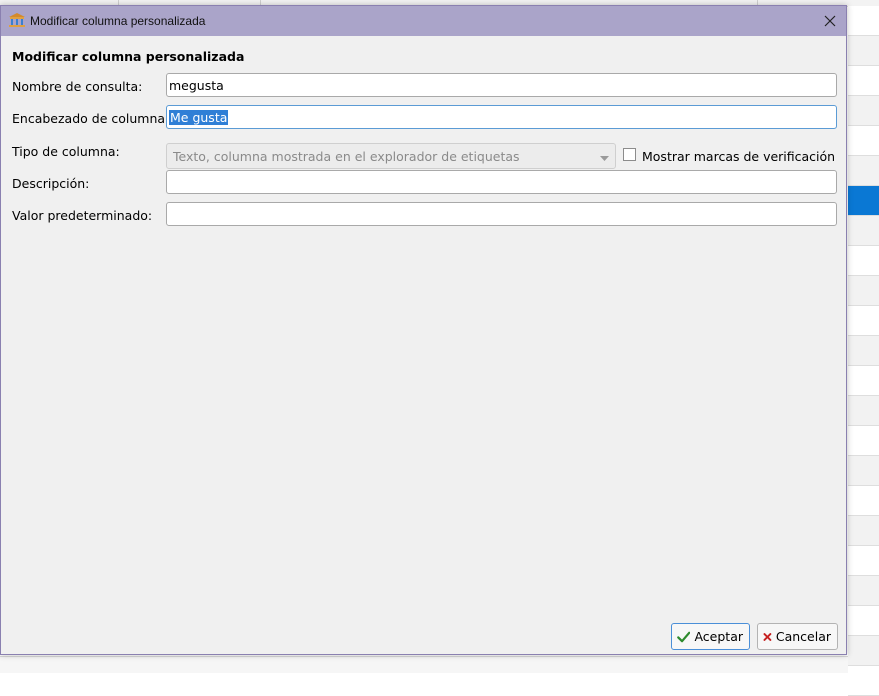  What do you see at coordinates (501, 182) in the screenshot?
I see `description-input` at bounding box center [501, 182].